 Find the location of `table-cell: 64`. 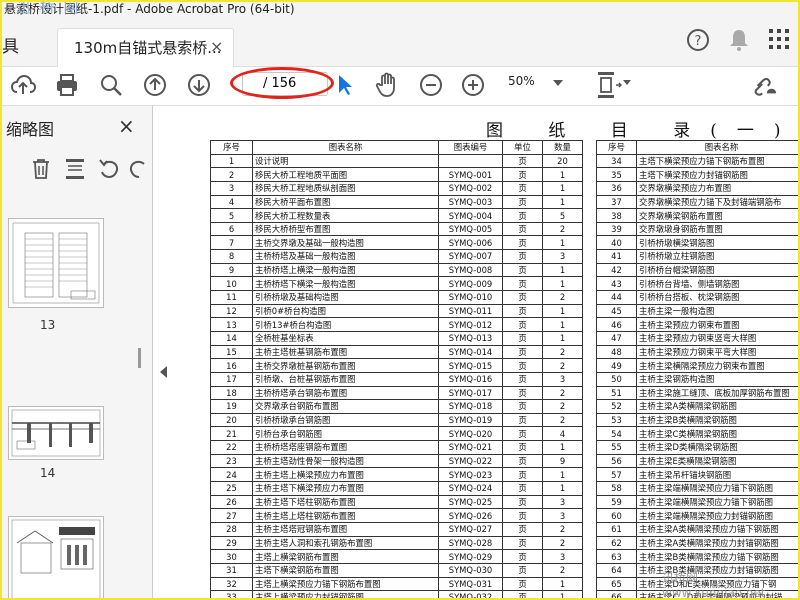

table-cell: 64 is located at coordinates (616, 570).